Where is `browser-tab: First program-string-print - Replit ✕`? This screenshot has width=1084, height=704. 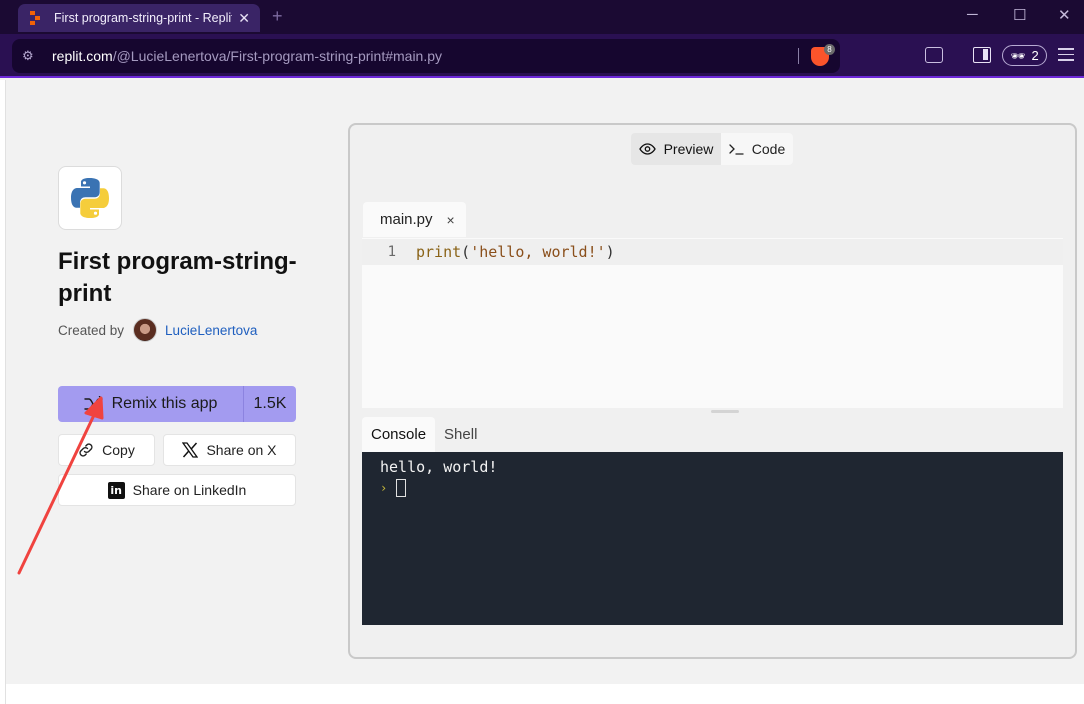 browser-tab: First program-string-print - Replit ✕ is located at coordinates (139, 18).